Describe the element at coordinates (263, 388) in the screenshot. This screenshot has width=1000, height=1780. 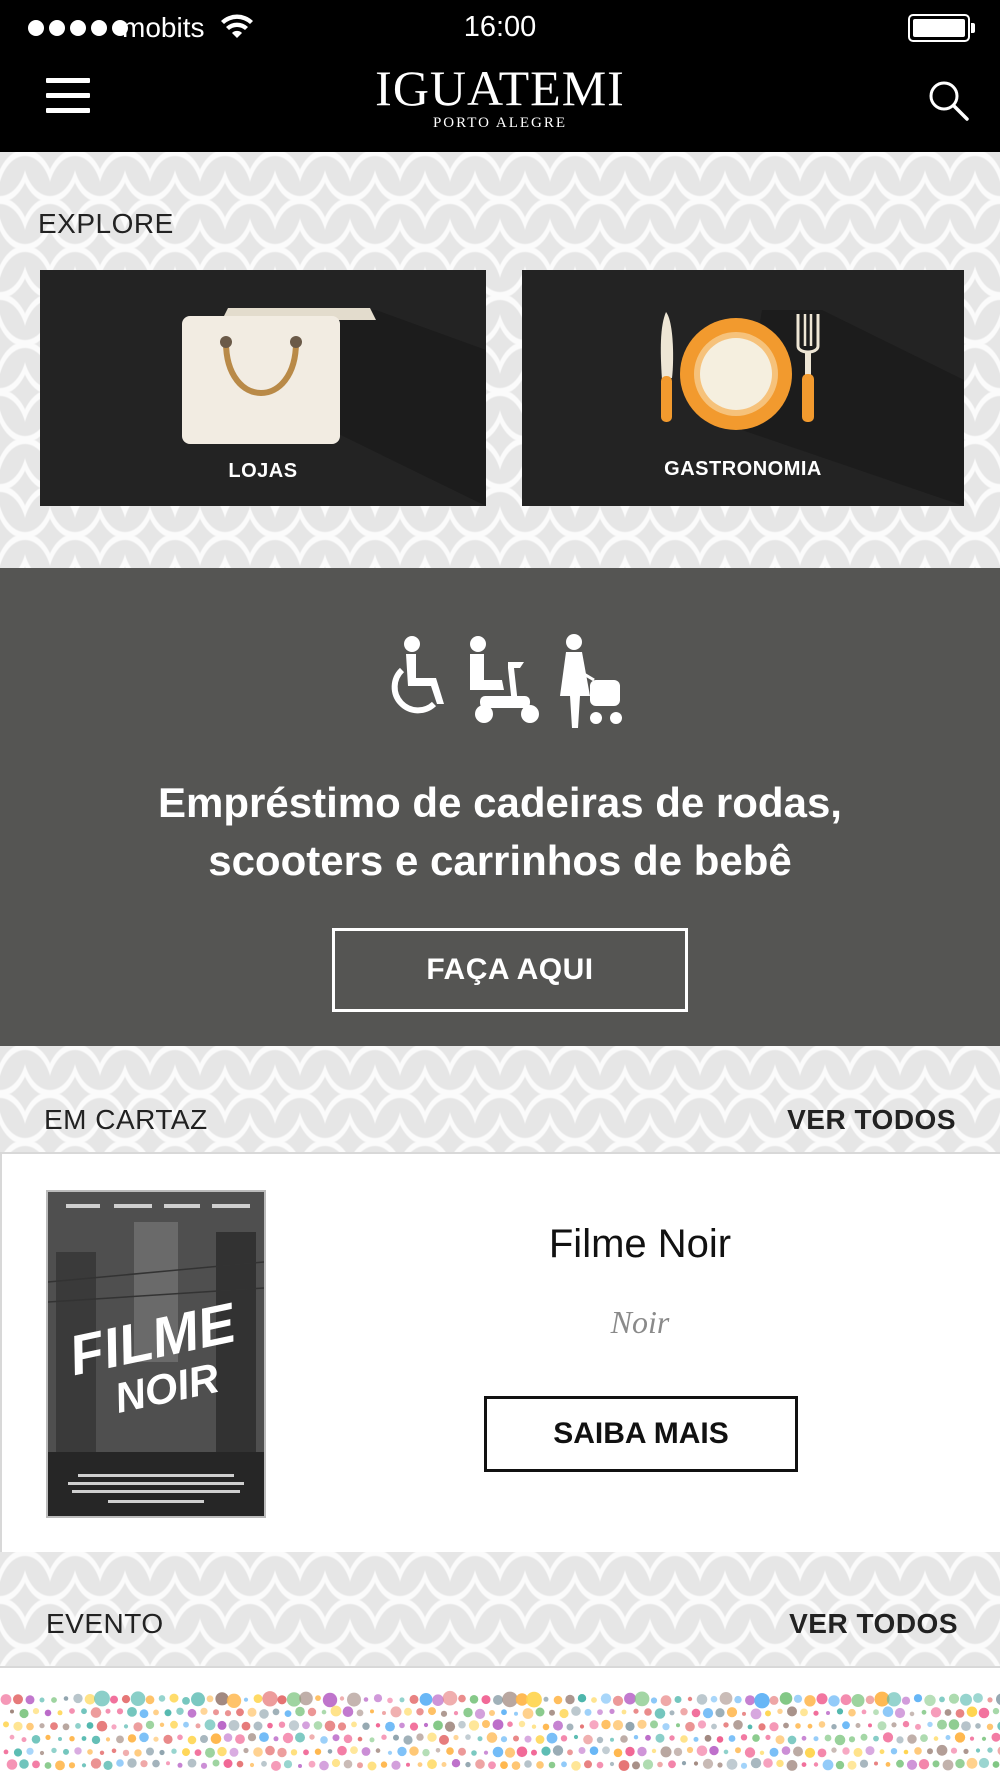
I see `lojas-tile: LOJAS` at that location.